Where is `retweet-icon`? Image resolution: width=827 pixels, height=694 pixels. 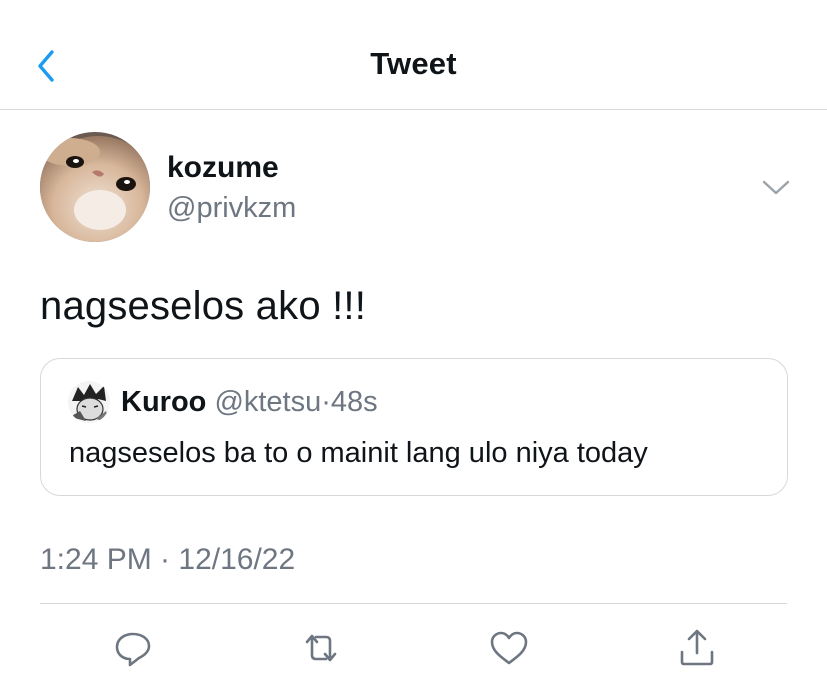 retweet-icon is located at coordinates (321, 648).